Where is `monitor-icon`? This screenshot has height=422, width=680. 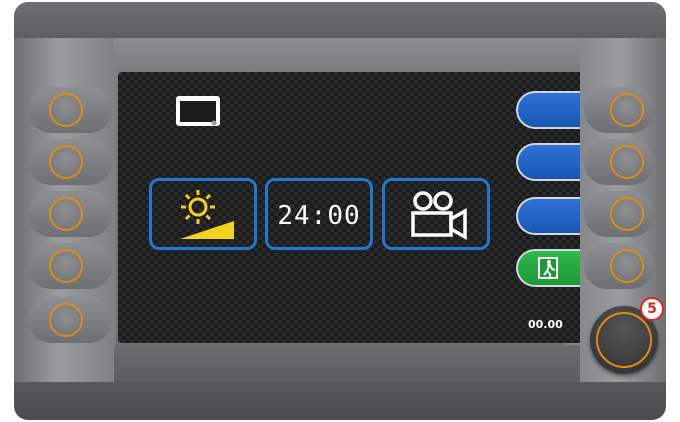
monitor-icon is located at coordinates (198, 111).